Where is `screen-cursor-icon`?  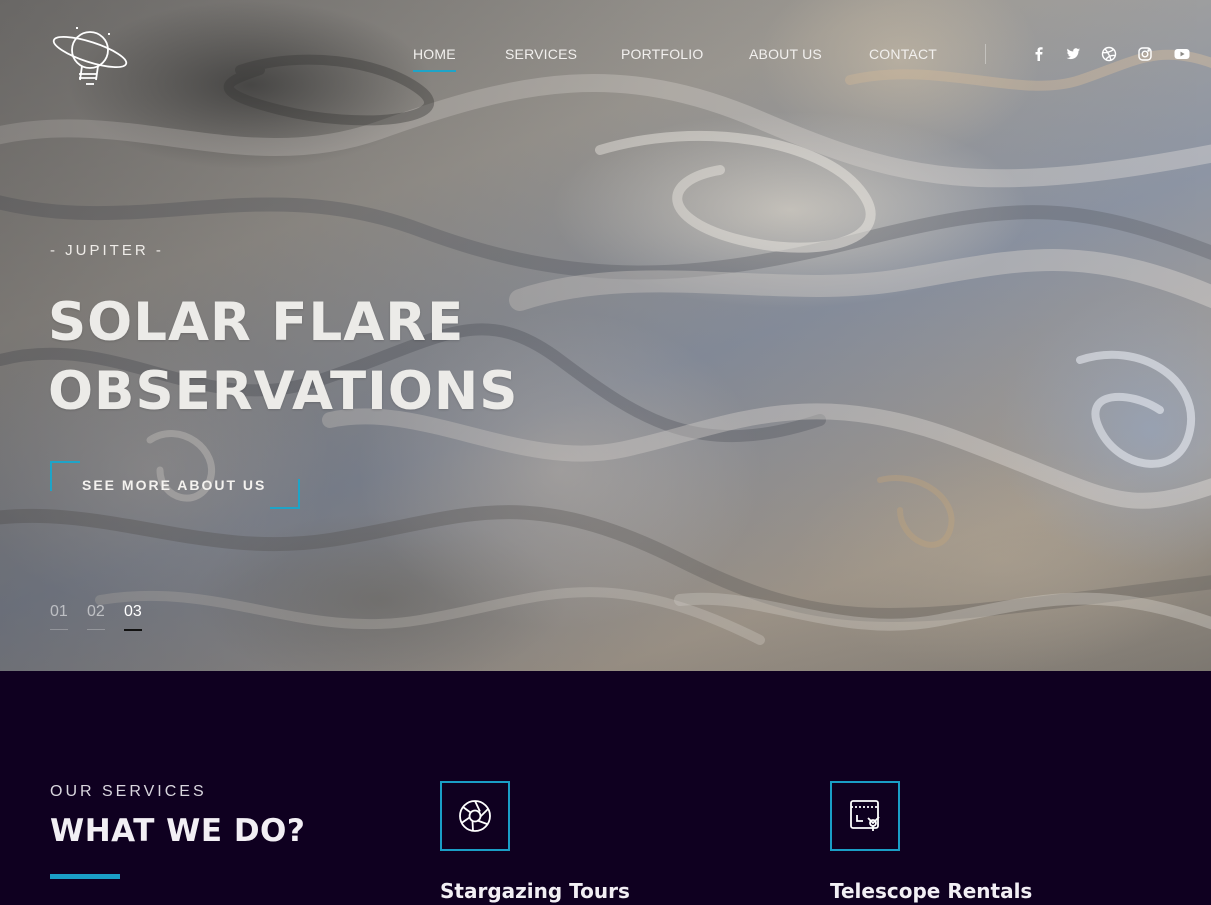 screen-cursor-icon is located at coordinates (865, 815).